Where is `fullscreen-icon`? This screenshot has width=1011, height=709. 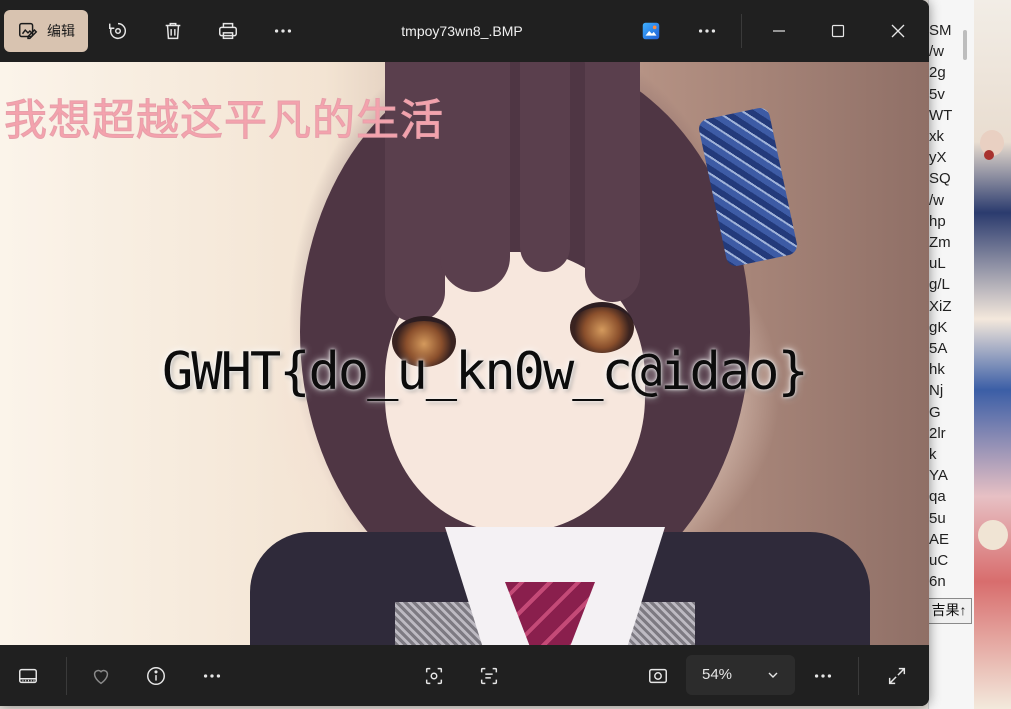
fullscreen-icon is located at coordinates (897, 676).